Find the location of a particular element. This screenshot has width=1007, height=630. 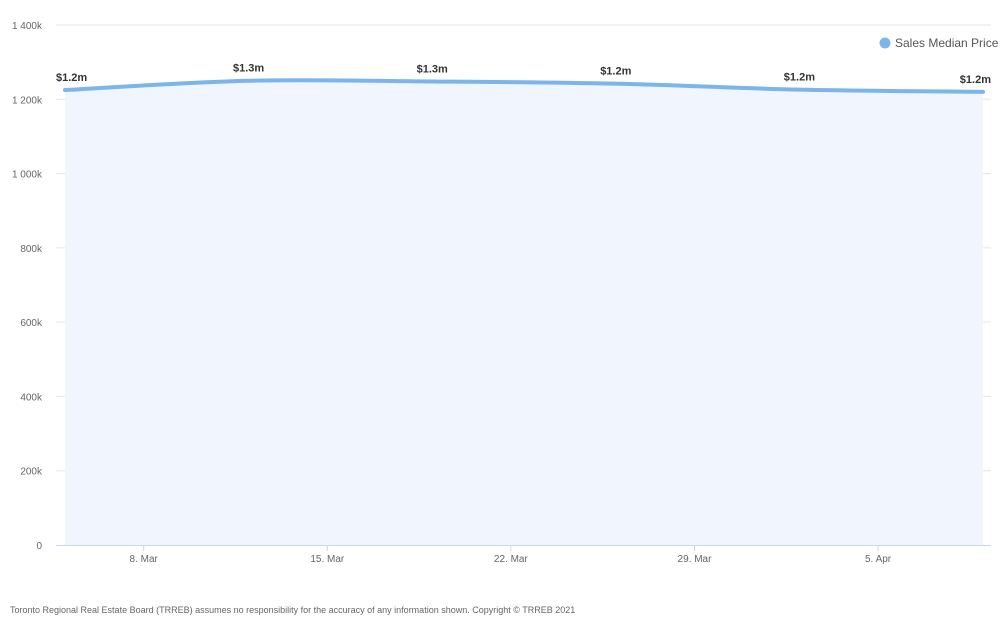

y-tick-label: 800k is located at coordinates (31, 249).